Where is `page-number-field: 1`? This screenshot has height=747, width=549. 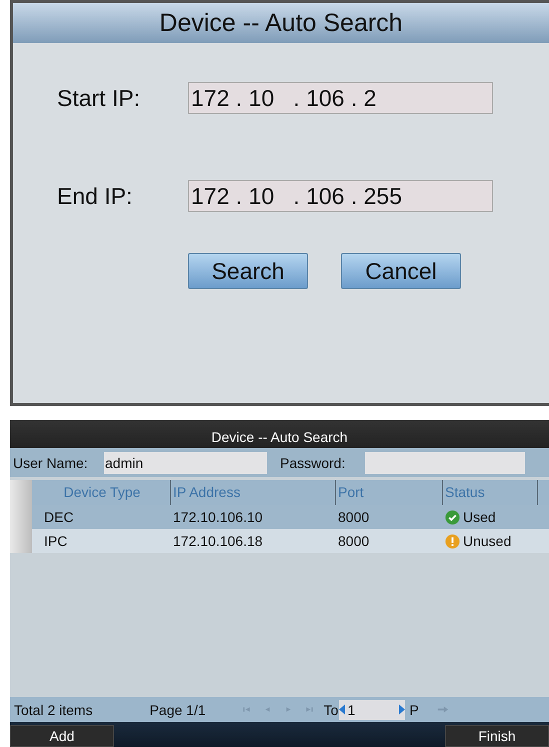 page-number-field: 1 is located at coordinates (372, 710).